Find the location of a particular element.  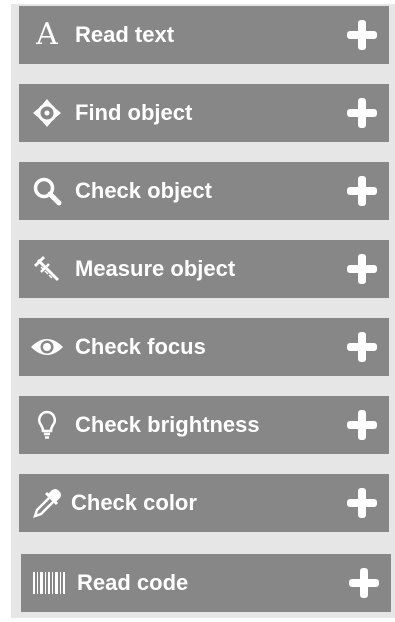

add-check-object-button is located at coordinates (362, 191).